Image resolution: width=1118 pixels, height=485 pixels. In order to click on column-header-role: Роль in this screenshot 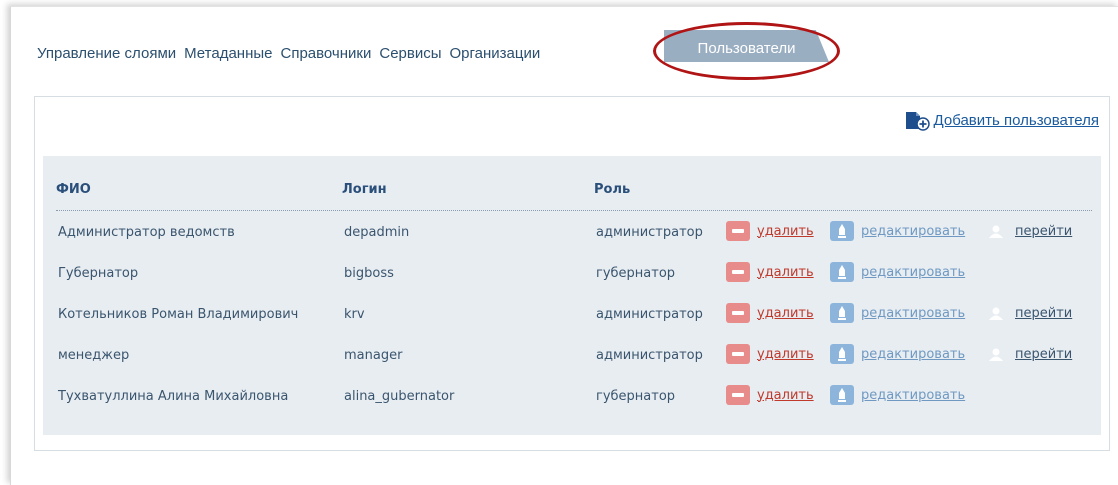, I will do `click(612, 189)`.